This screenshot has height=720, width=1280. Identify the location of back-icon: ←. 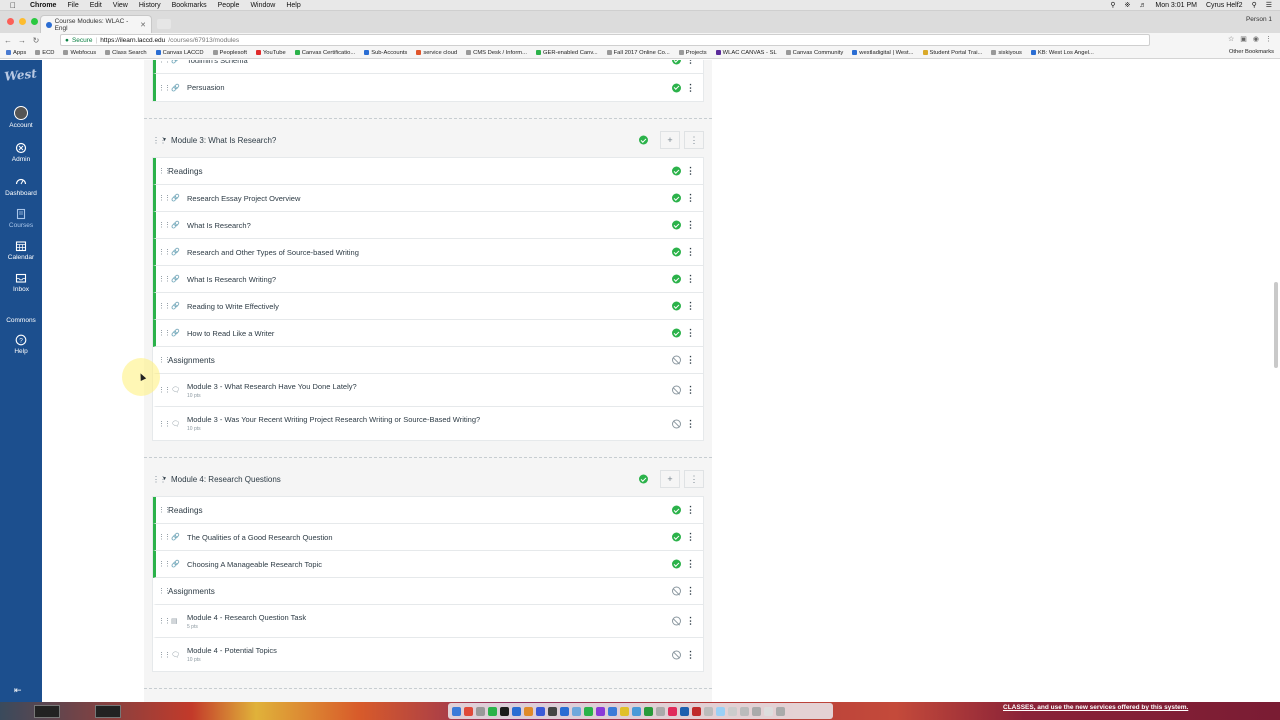
(8, 40).